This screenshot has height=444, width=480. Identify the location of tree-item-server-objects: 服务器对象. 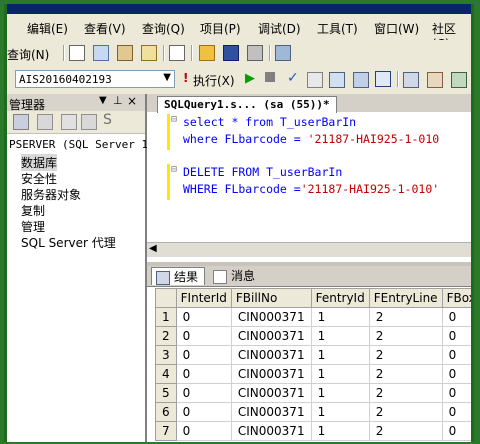
(51, 194).